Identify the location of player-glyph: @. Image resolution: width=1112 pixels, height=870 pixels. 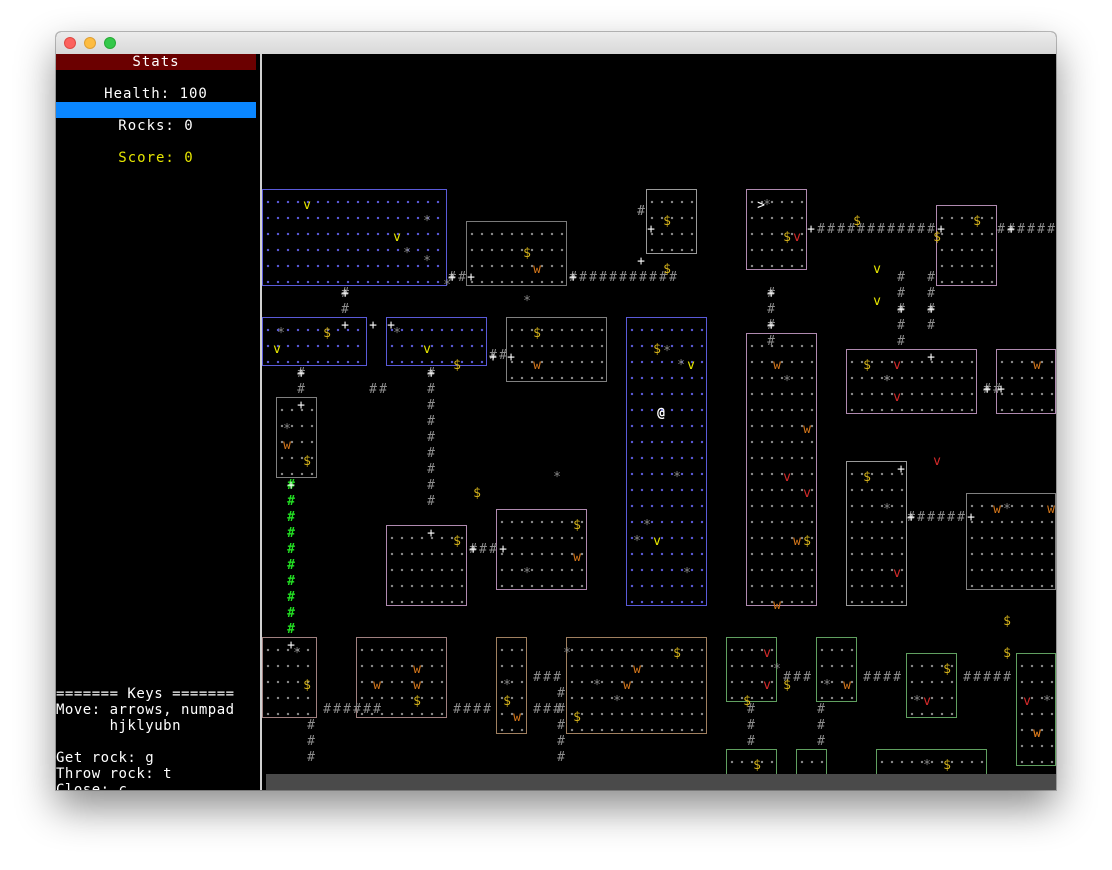
(661, 413).